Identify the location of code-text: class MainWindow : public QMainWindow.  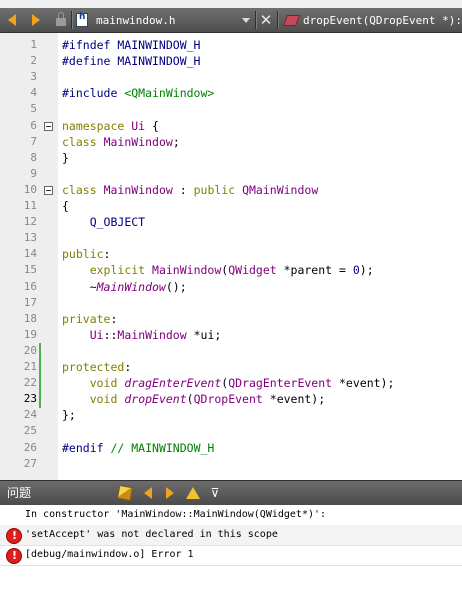
(190, 190).